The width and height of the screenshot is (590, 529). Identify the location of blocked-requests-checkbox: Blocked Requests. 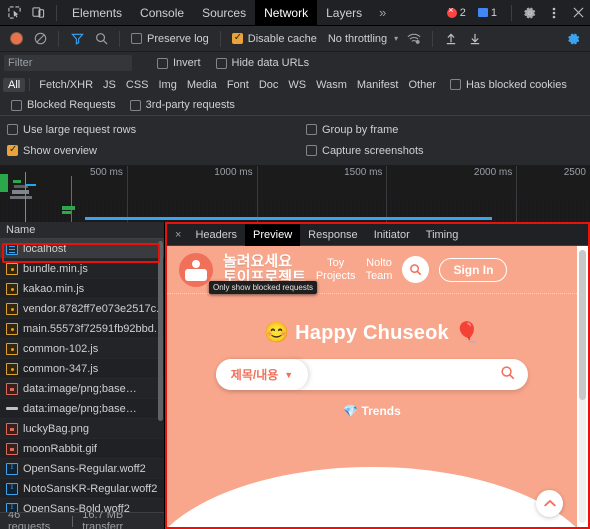
(63, 105).